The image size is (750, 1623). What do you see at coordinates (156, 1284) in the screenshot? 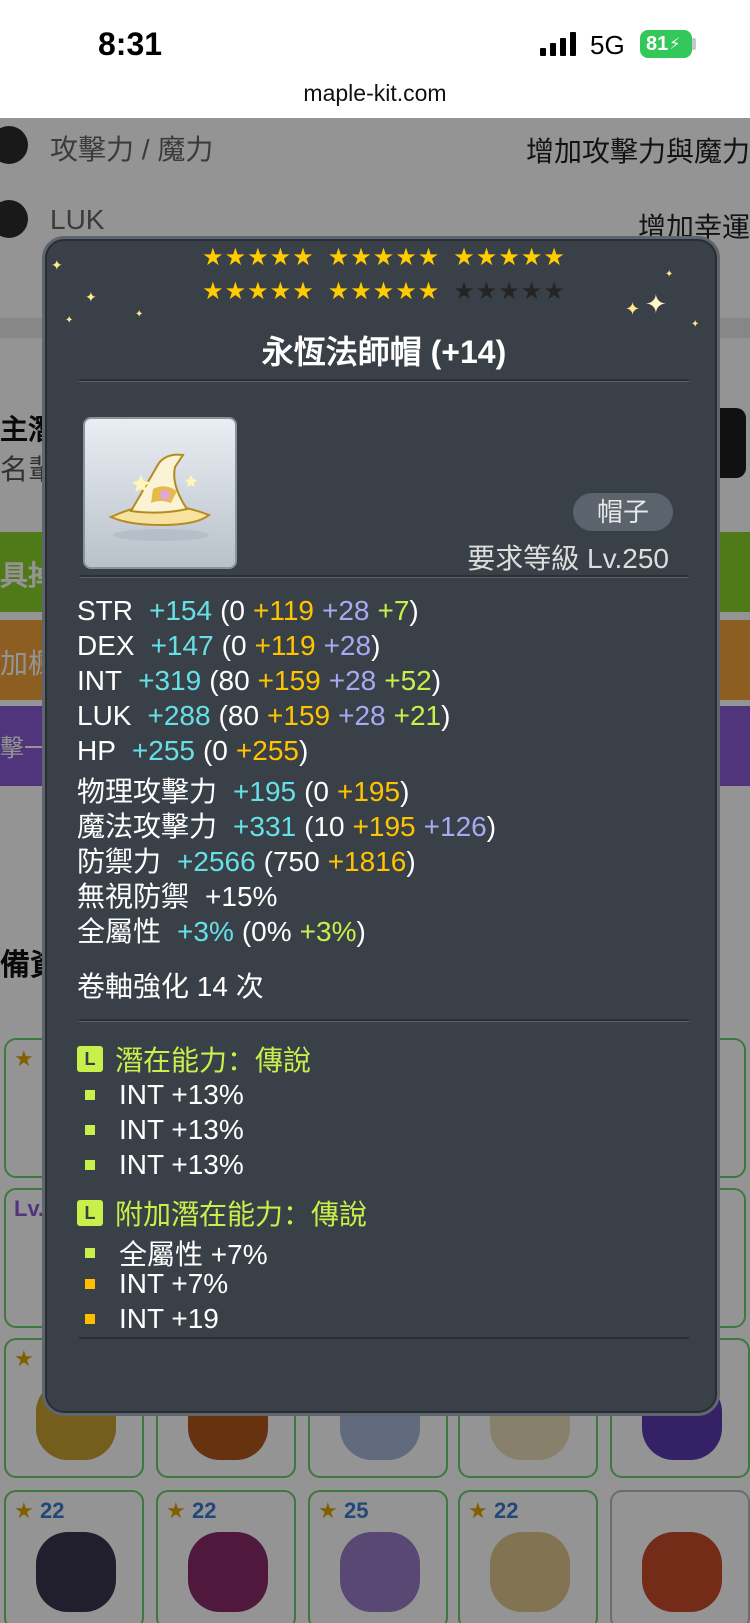
I see `additional-potential-line: INT +7%` at bounding box center [156, 1284].